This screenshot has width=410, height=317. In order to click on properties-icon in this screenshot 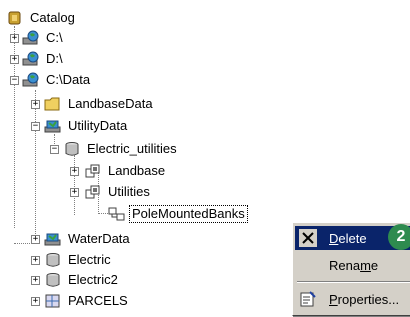, I will do `click(308, 299)`.